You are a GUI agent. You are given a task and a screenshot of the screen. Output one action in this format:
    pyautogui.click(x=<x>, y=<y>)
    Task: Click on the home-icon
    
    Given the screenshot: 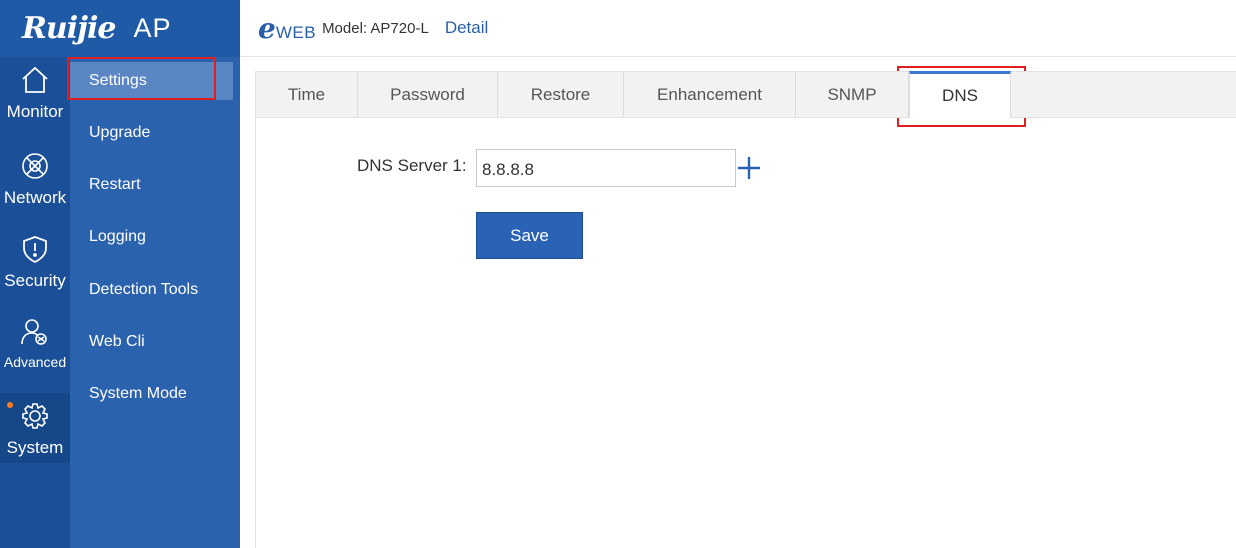 What is the action you would take?
    pyautogui.click(x=35, y=82)
    